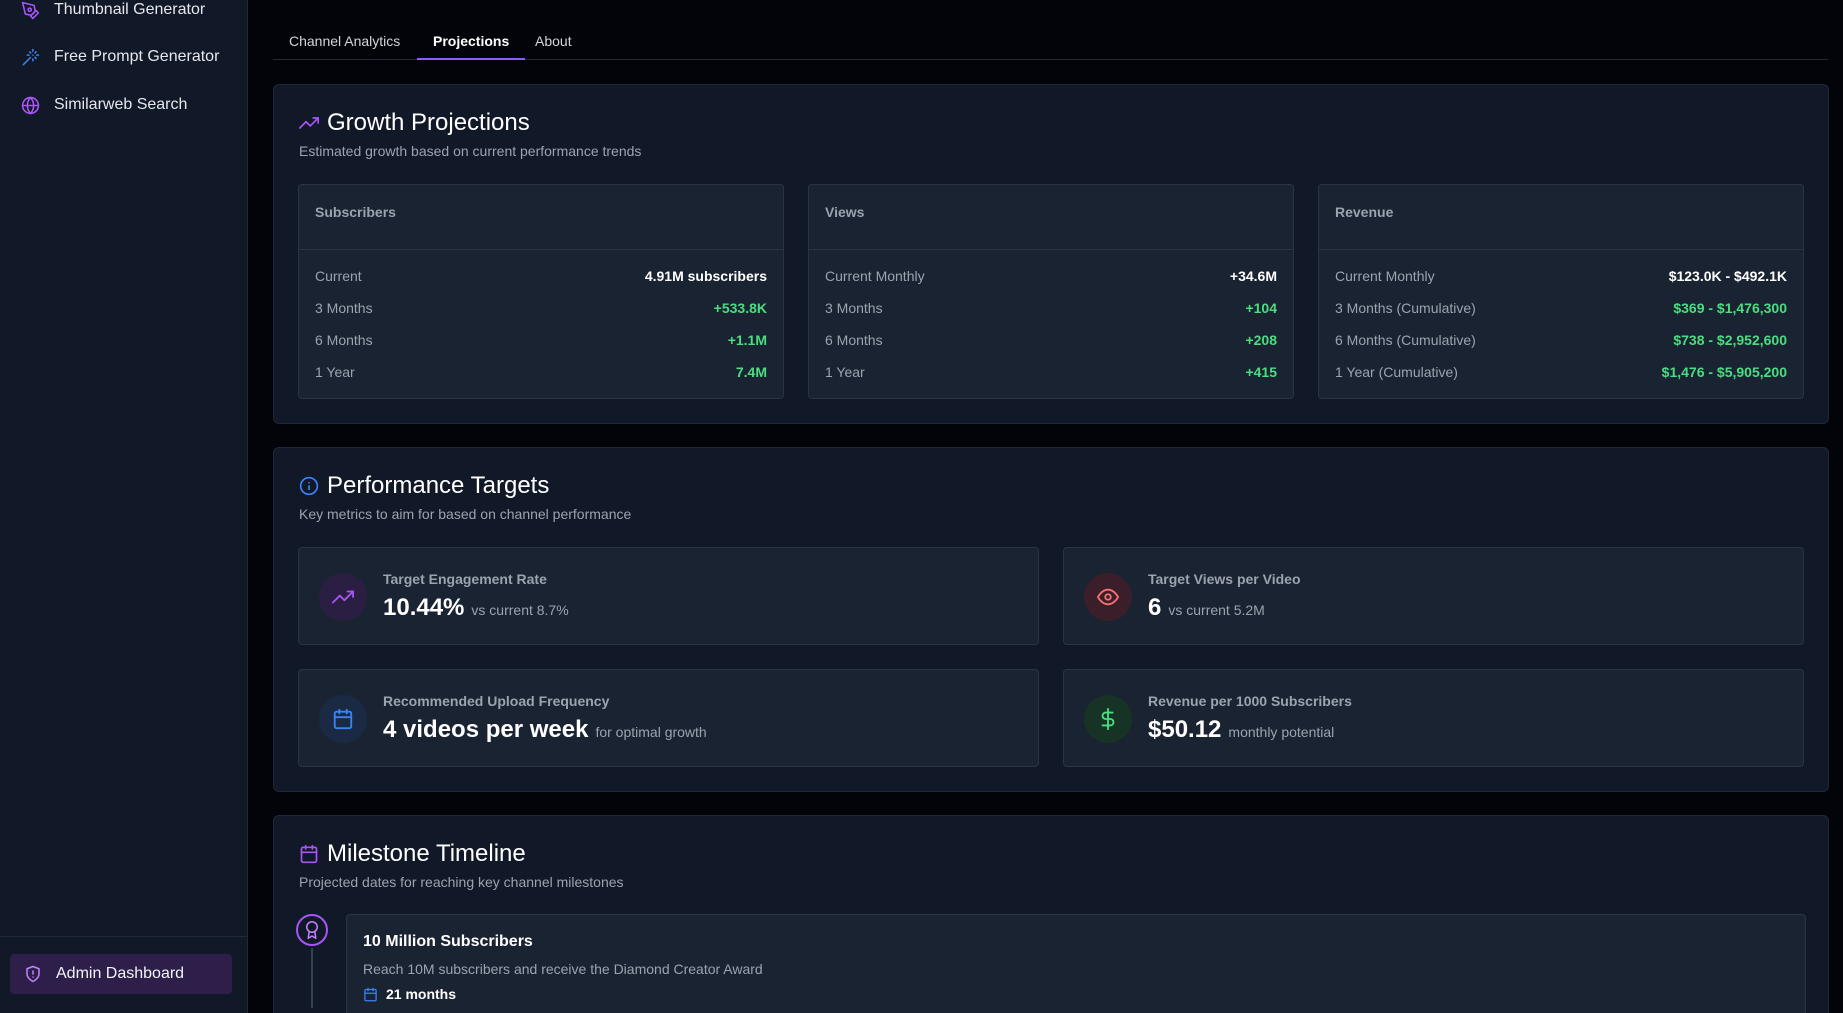 The width and height of the screenshot is (1843, 1013). I want to click on projection-row: Current 4.91M subscribers, so click(541, 278).